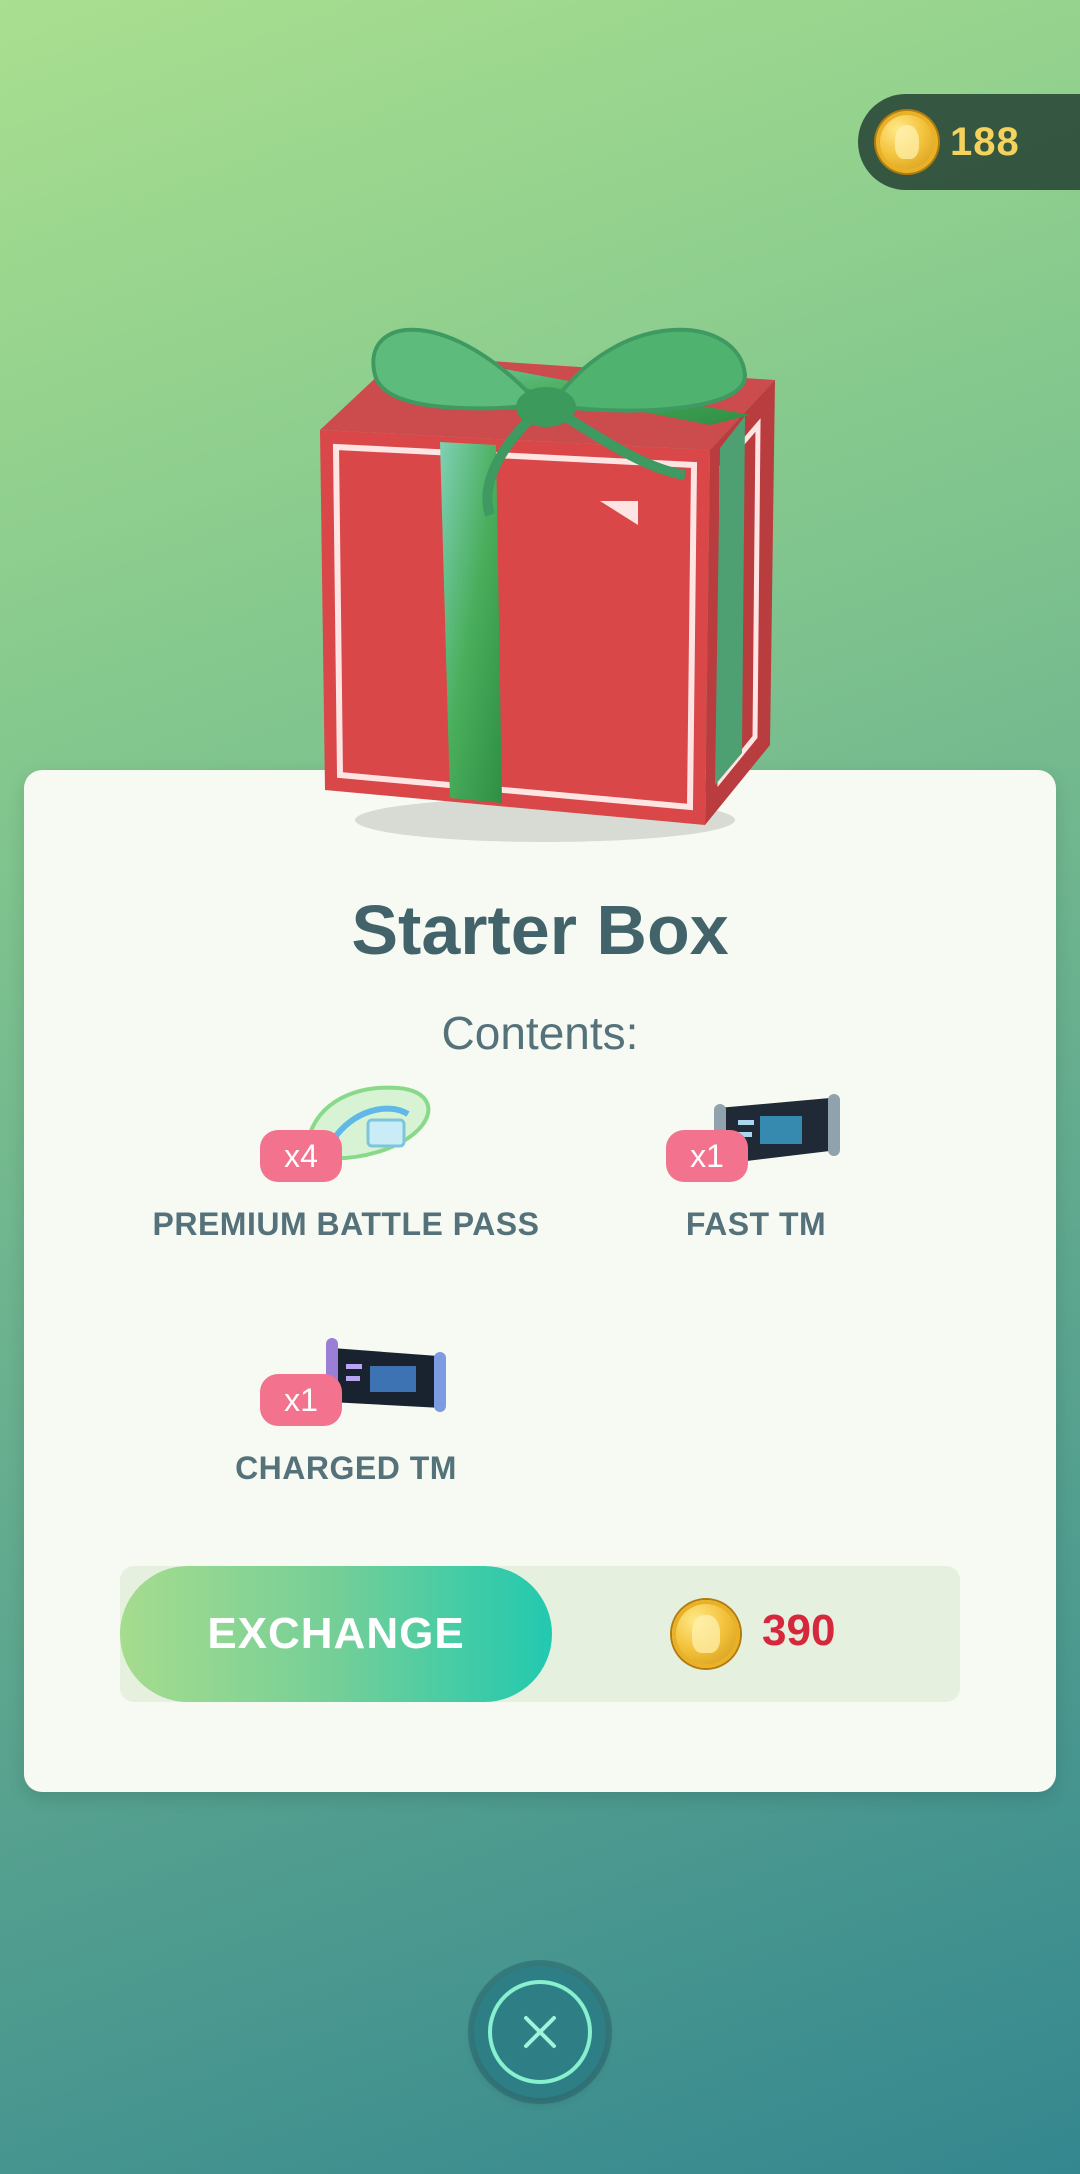  I want to click on exchange-button: EXCHANGE, so click(336, 1634).